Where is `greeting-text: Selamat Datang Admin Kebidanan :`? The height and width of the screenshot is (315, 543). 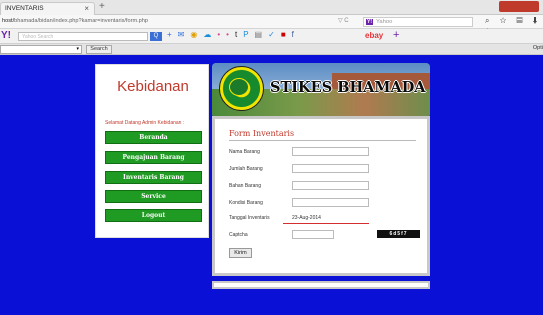 greeting-text: Selamat Datang Admin Kebidanan : is located at coordinates (145, 123).